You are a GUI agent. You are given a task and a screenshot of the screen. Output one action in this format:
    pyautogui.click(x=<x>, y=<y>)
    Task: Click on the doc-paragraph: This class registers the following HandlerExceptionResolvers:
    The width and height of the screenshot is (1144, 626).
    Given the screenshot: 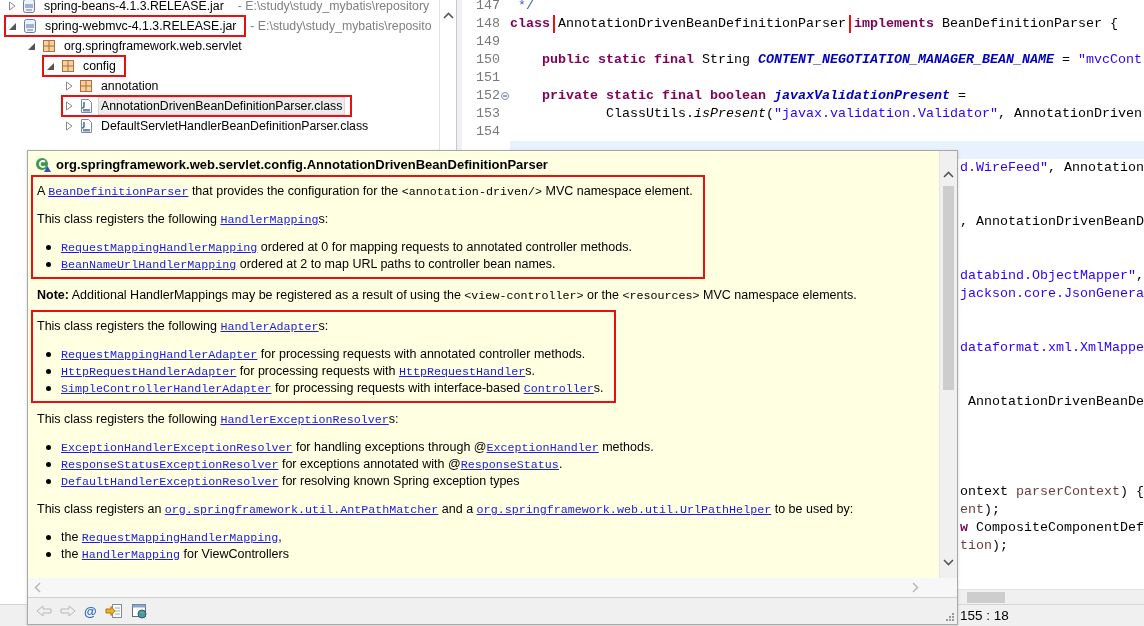 What is the action you would take?
    pyautogui.click(x=218, y=419)
    